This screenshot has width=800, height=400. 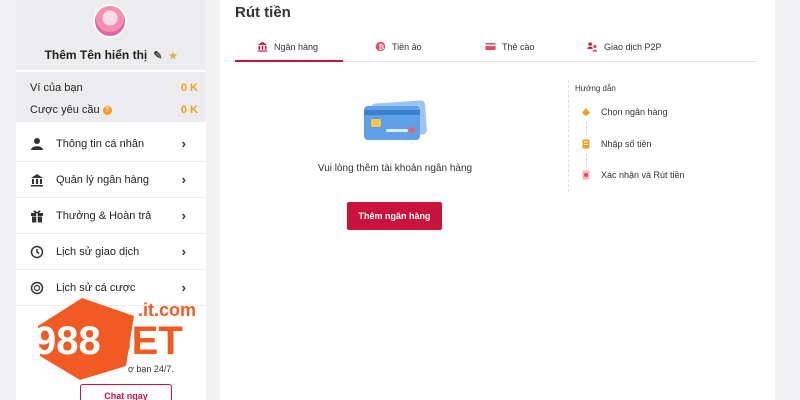 What do you see at coordinates (37, 252) in the screenshot?
I see `history-icon` at bounding box center [37, 252].